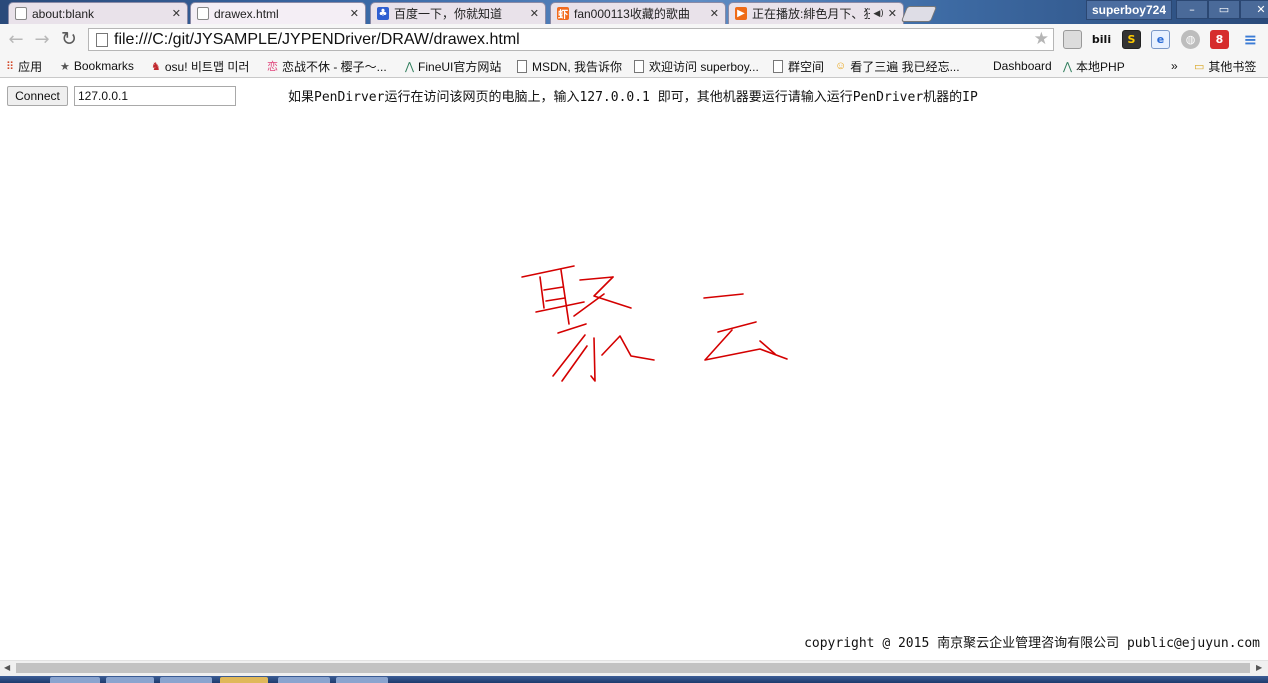 The height and width of the screenshot is (683, 1268). Describe the element at coordinates (596, 278) in the screenshot. I see `stroke-you-top` at that location.